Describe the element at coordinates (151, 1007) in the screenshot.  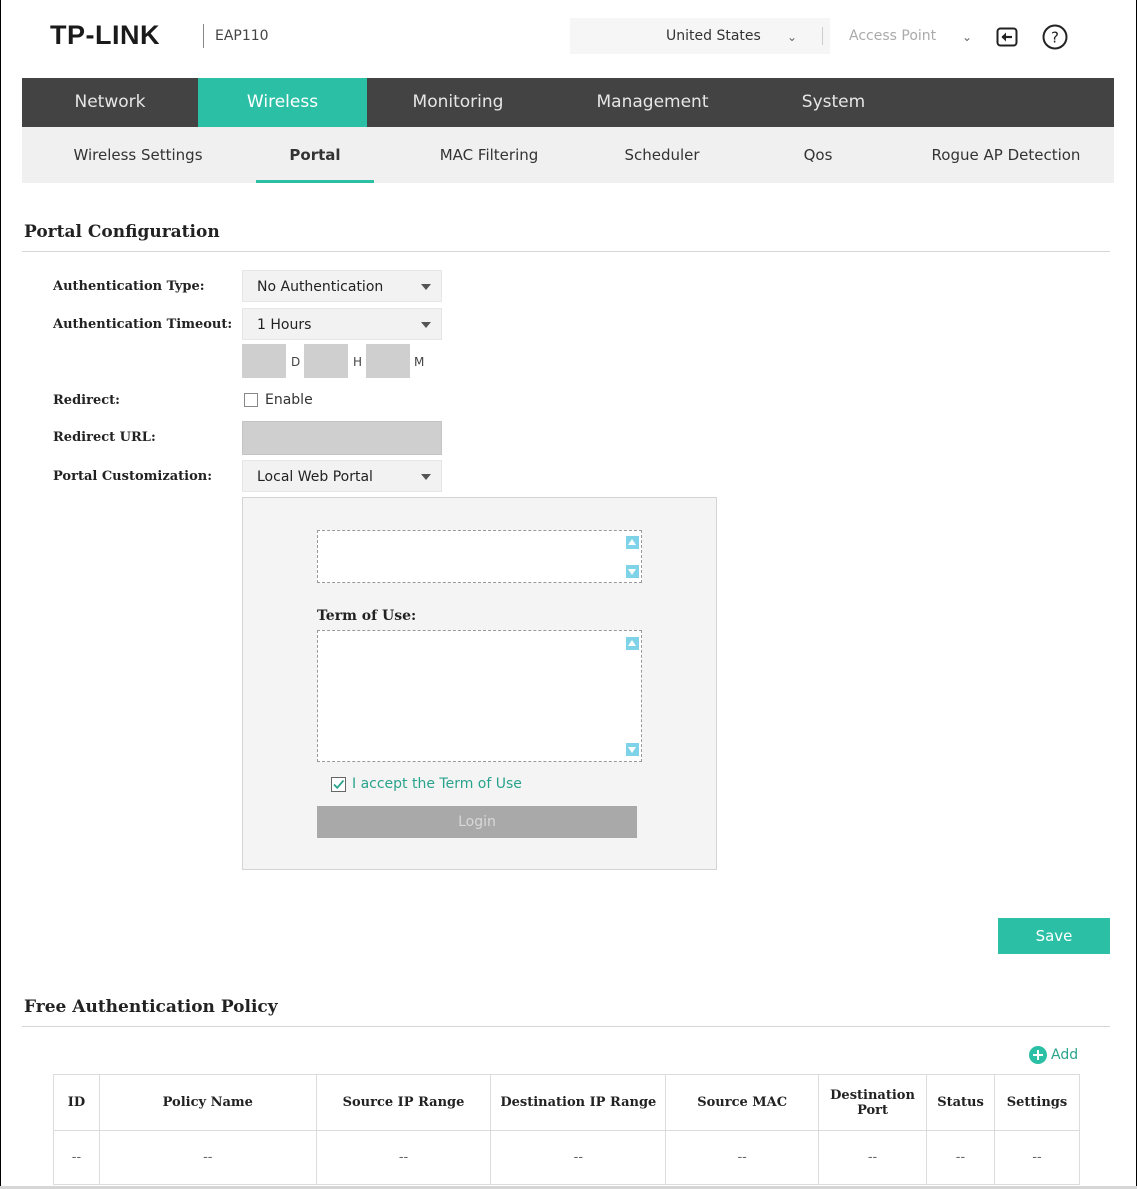
I see `free-auth-title: Free Authentication Policy` at that location.